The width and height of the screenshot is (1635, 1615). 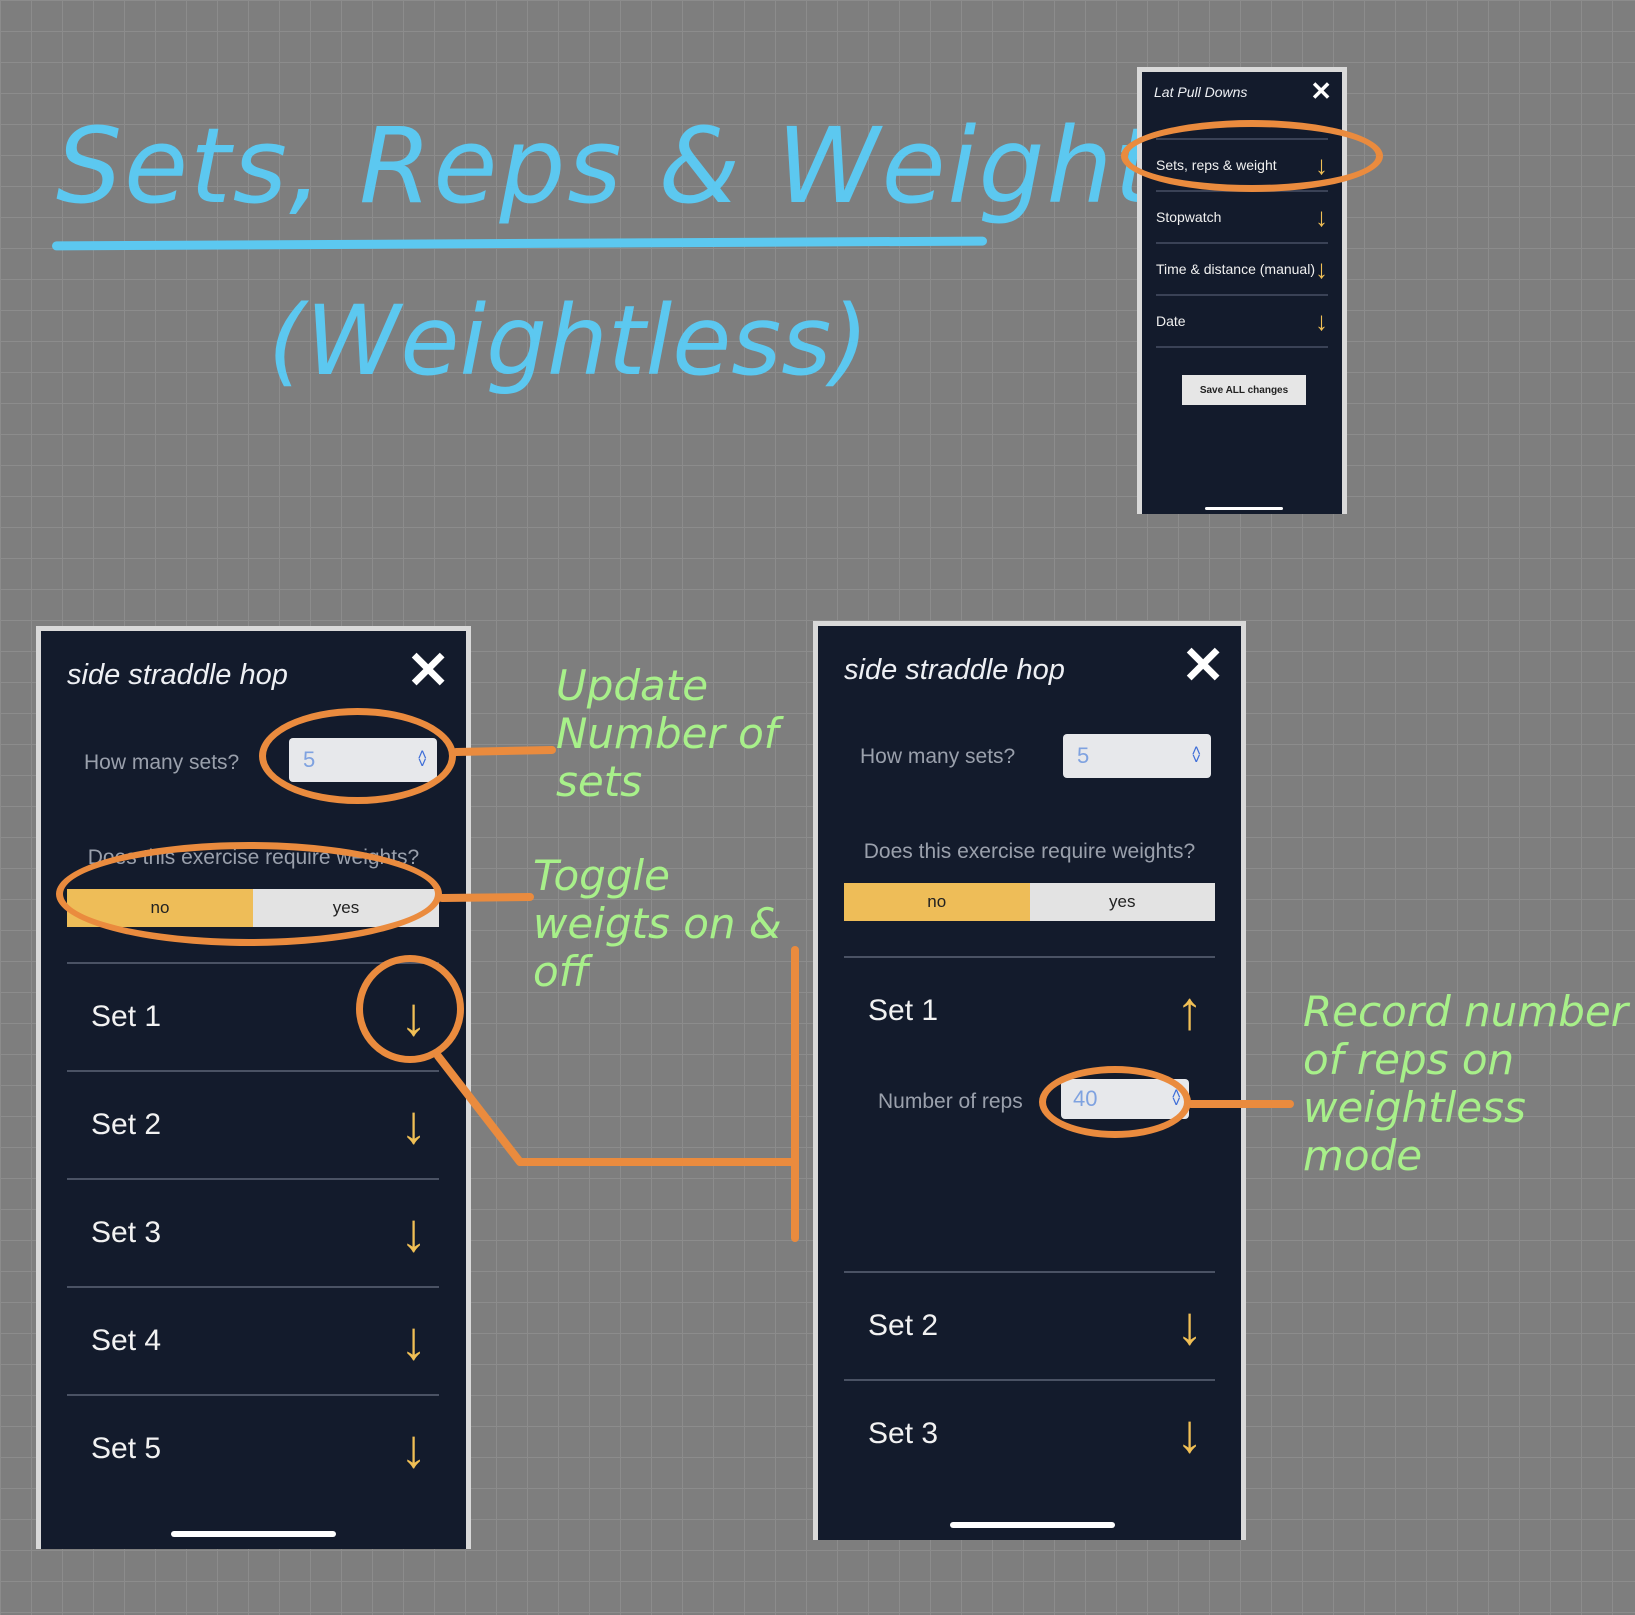 I want to click on set-row-5: Set 5 ↓, so click(x=253, y=1448).